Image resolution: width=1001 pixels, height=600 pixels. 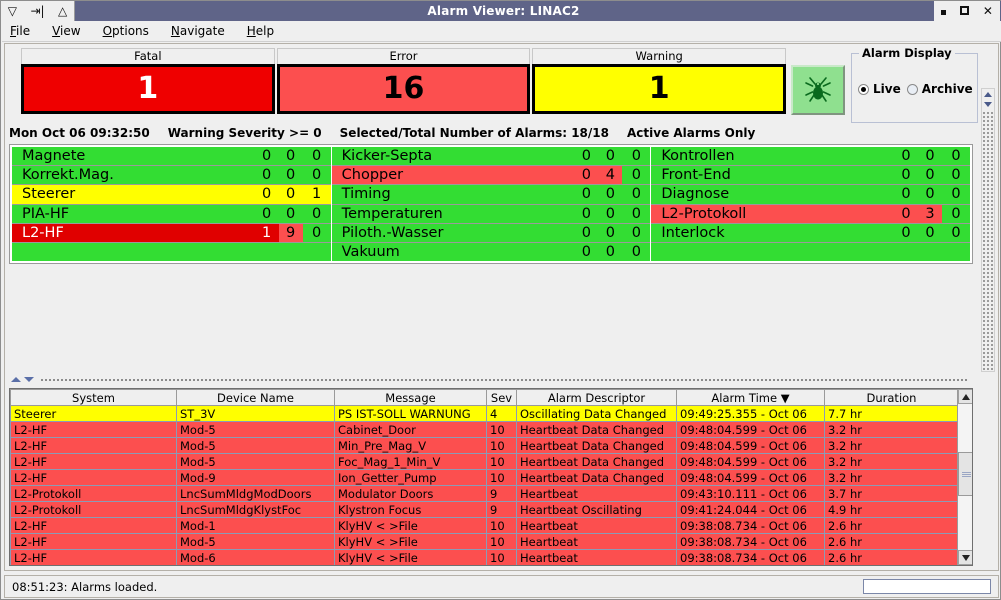 What do you see at coordinates (133, 175) in the screenshot?
I see `group-name: Korrekt.Mag.` at bounding box center [133, 175].